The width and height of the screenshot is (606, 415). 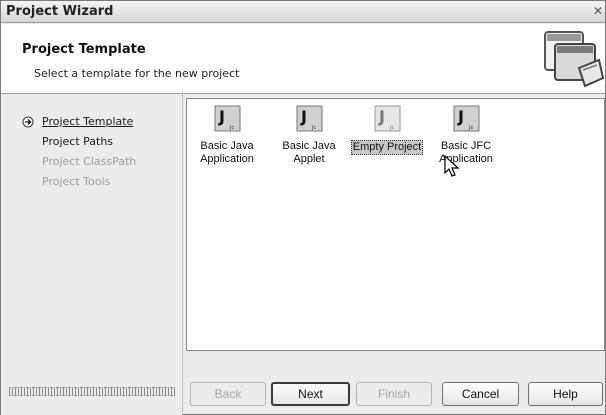 I want to click on finish-button: Finish, so click(x=394, y=394).